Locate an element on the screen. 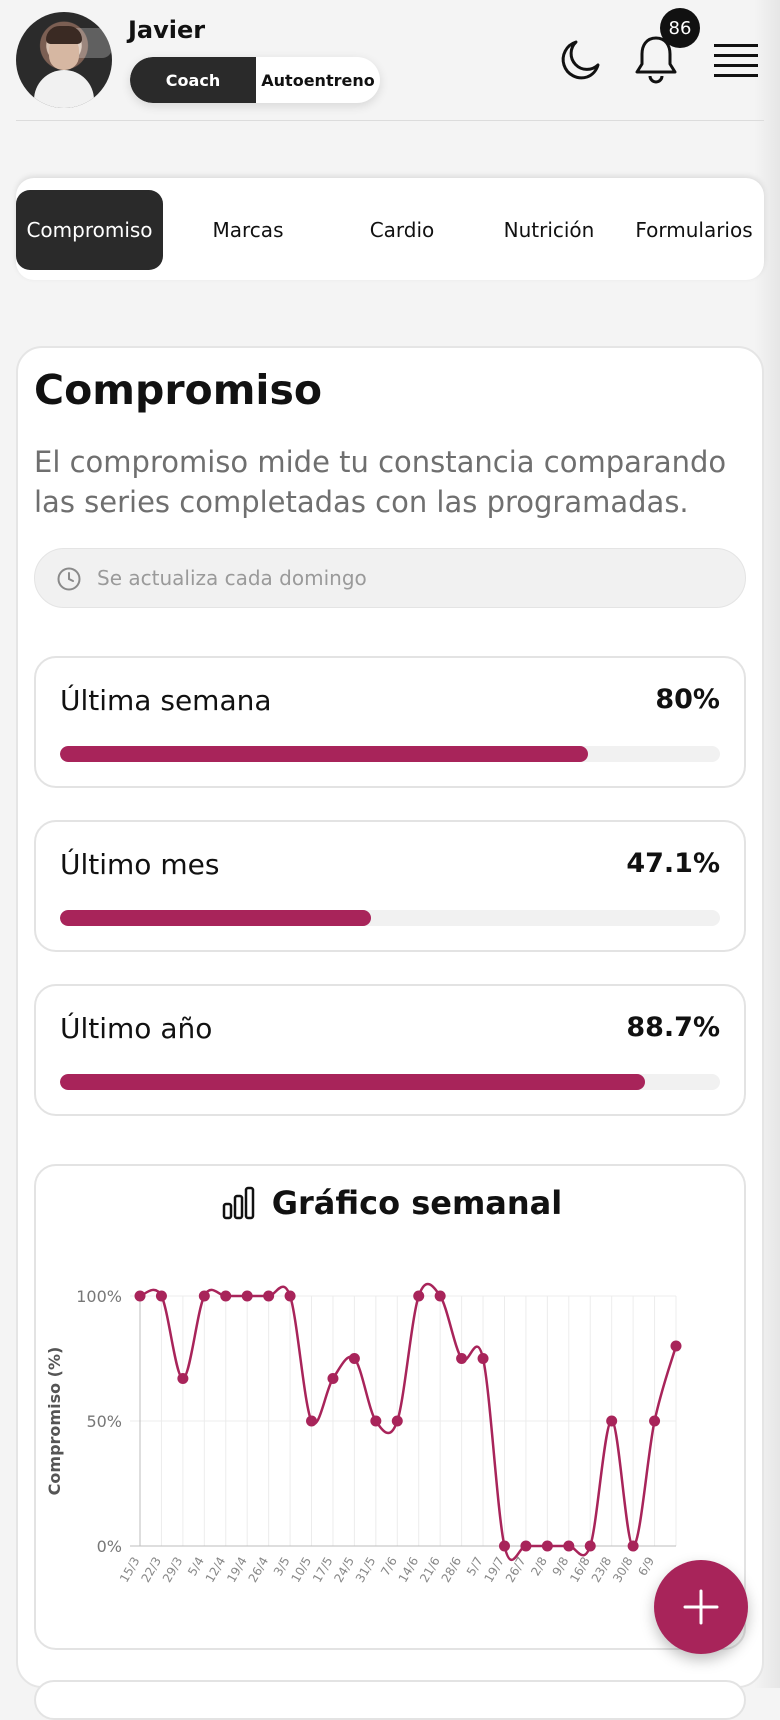  x-tick-label: 15/3 is located at coordinates (130, 1570).